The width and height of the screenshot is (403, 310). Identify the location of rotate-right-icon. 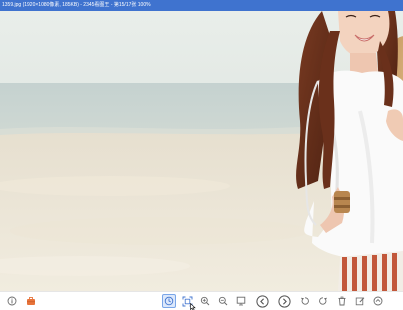
(323, 301).